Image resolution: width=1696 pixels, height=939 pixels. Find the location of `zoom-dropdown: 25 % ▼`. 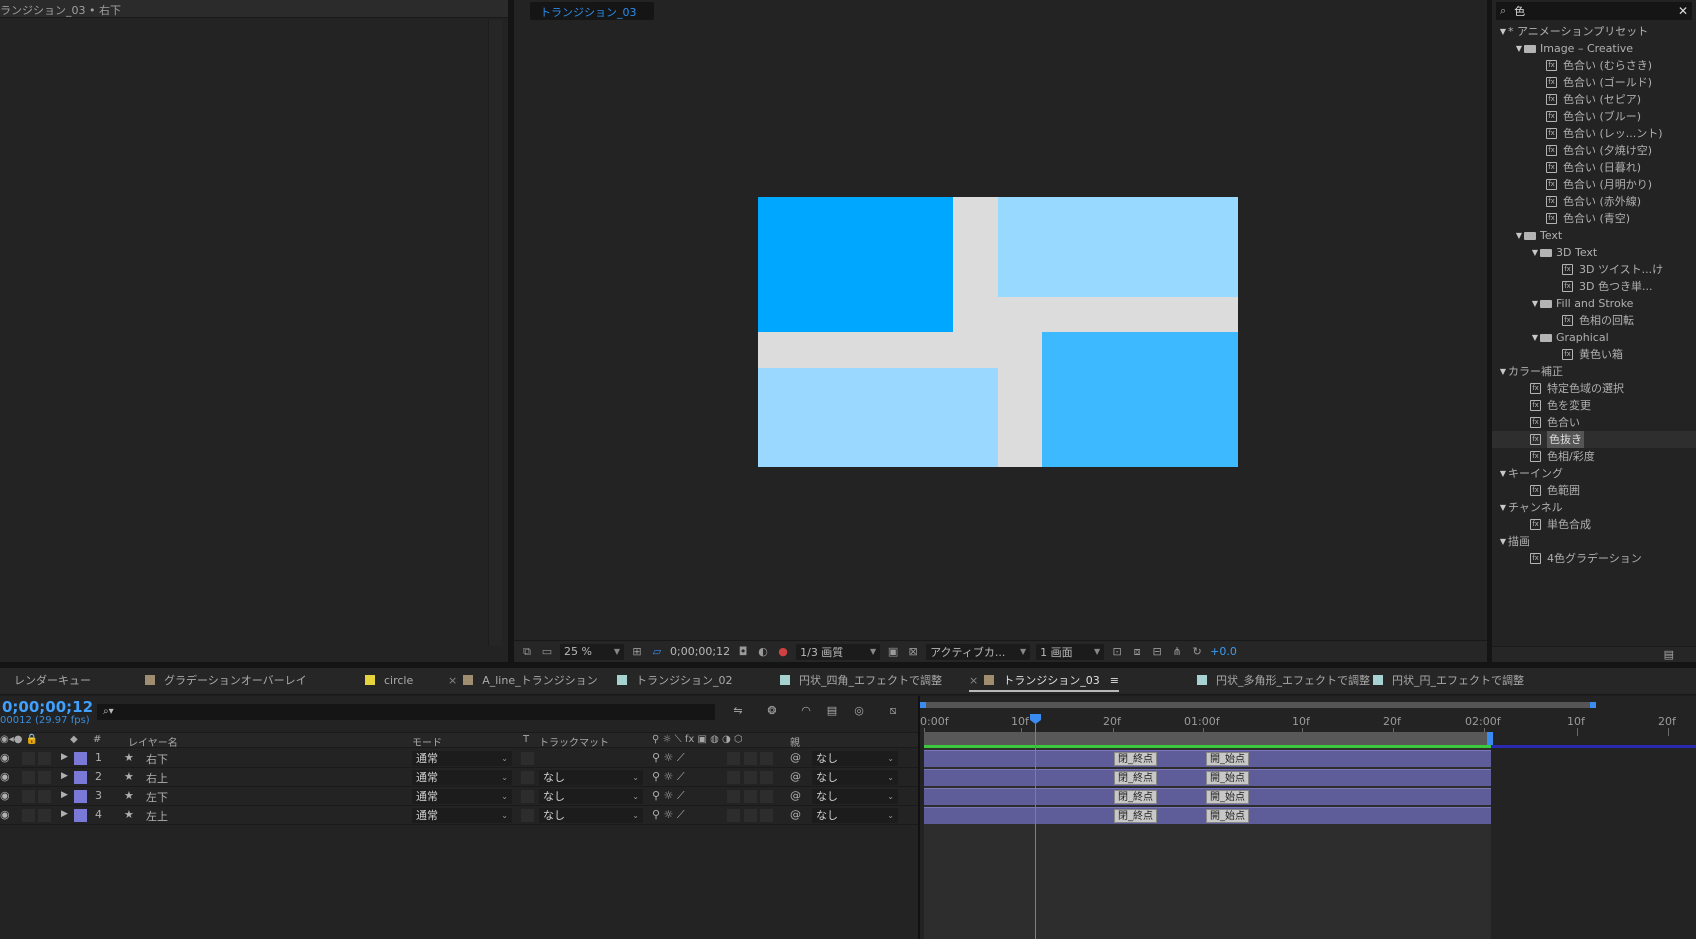

zoom-dropdown: 25 % ▼ is located at coordinates (592, 651).